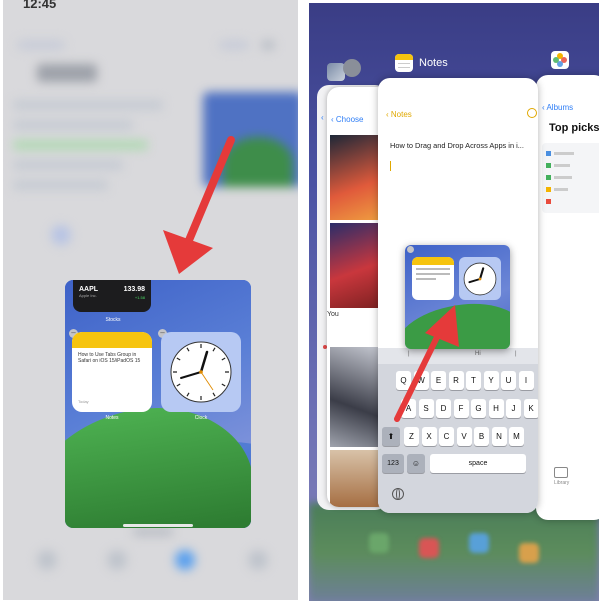  I want to click on you-label: You, so click(333, 314).